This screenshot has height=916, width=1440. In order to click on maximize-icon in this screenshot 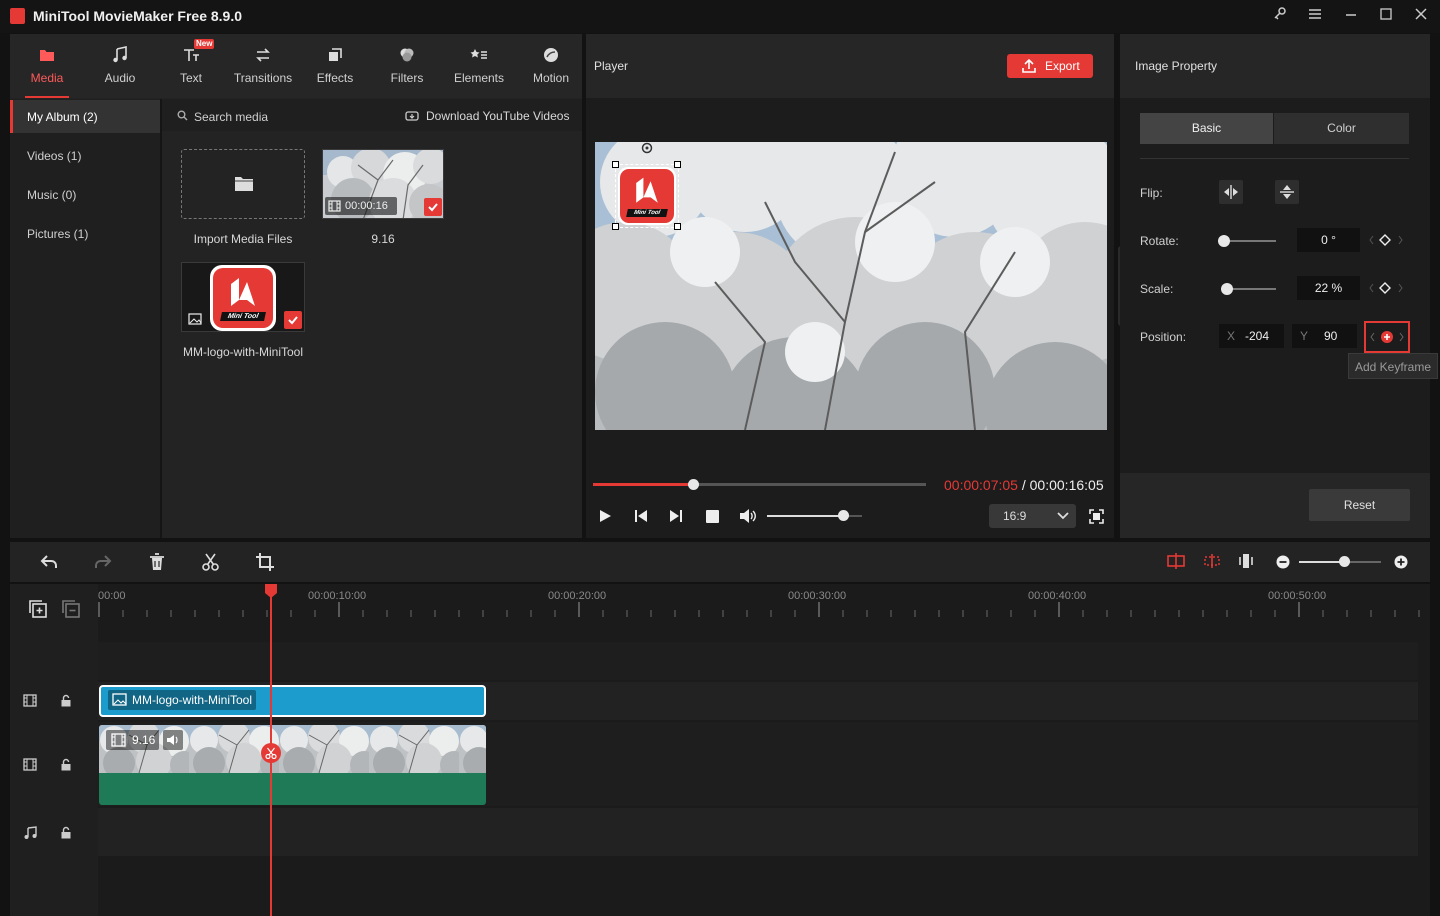, I will do `click(1389, 16)`.